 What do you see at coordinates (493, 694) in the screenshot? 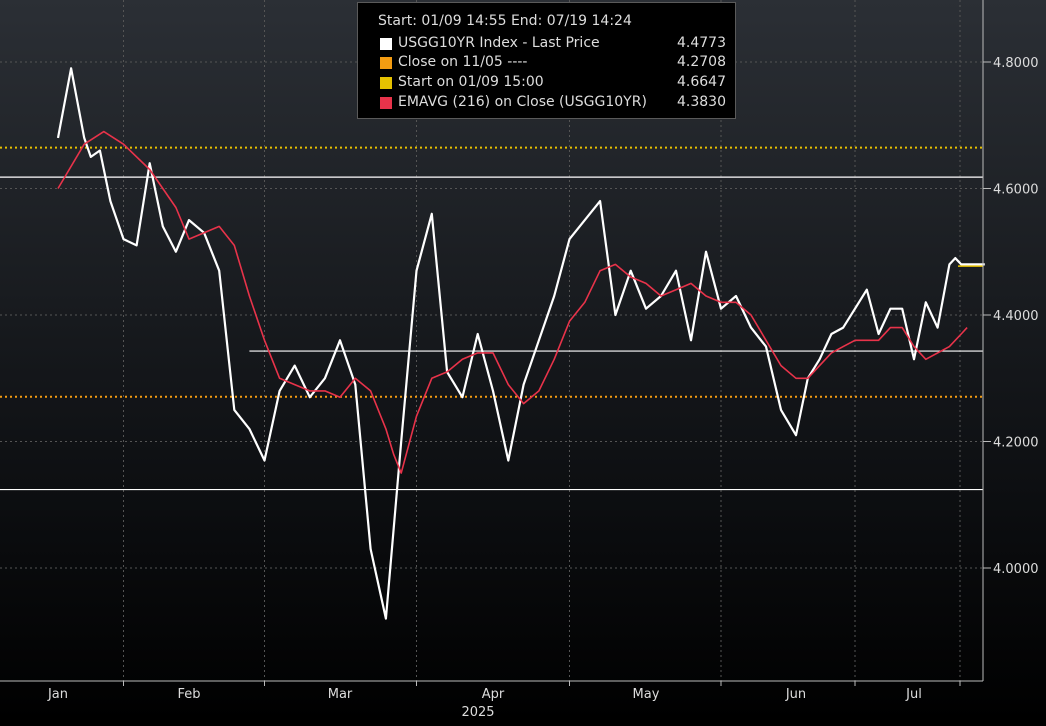
I see `x-tick-label: Apr` at bounding box center [493, 694].